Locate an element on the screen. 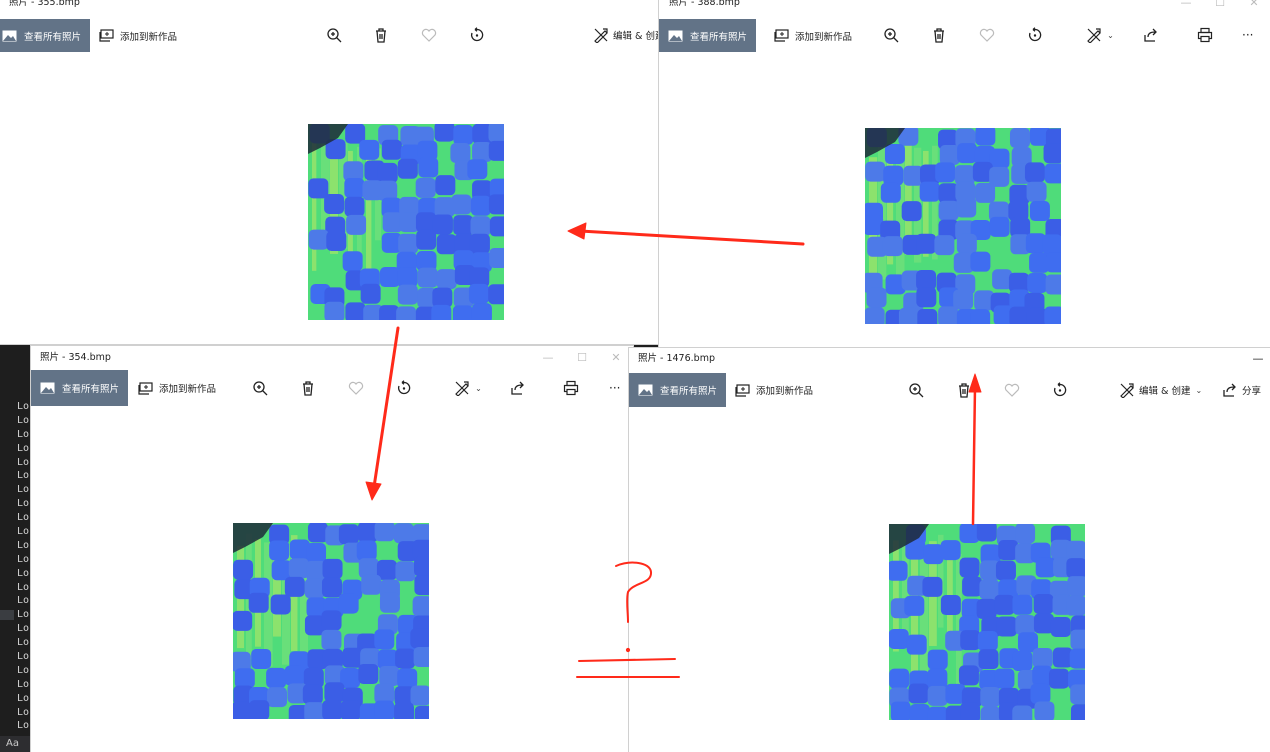 The width and height of the screenshot is (1270, 752). edit-create-button: 编辑 & 创建 ⌄ is located at coordinates (1160, 390).